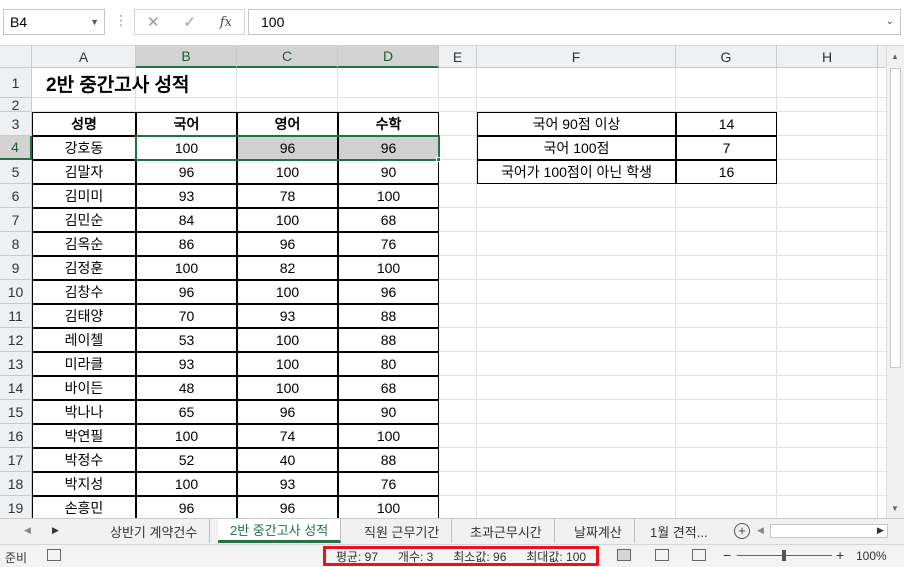  Describe the element at coordinates (388, 364) in the screenshot. I see `score-cell: 80` at that location.